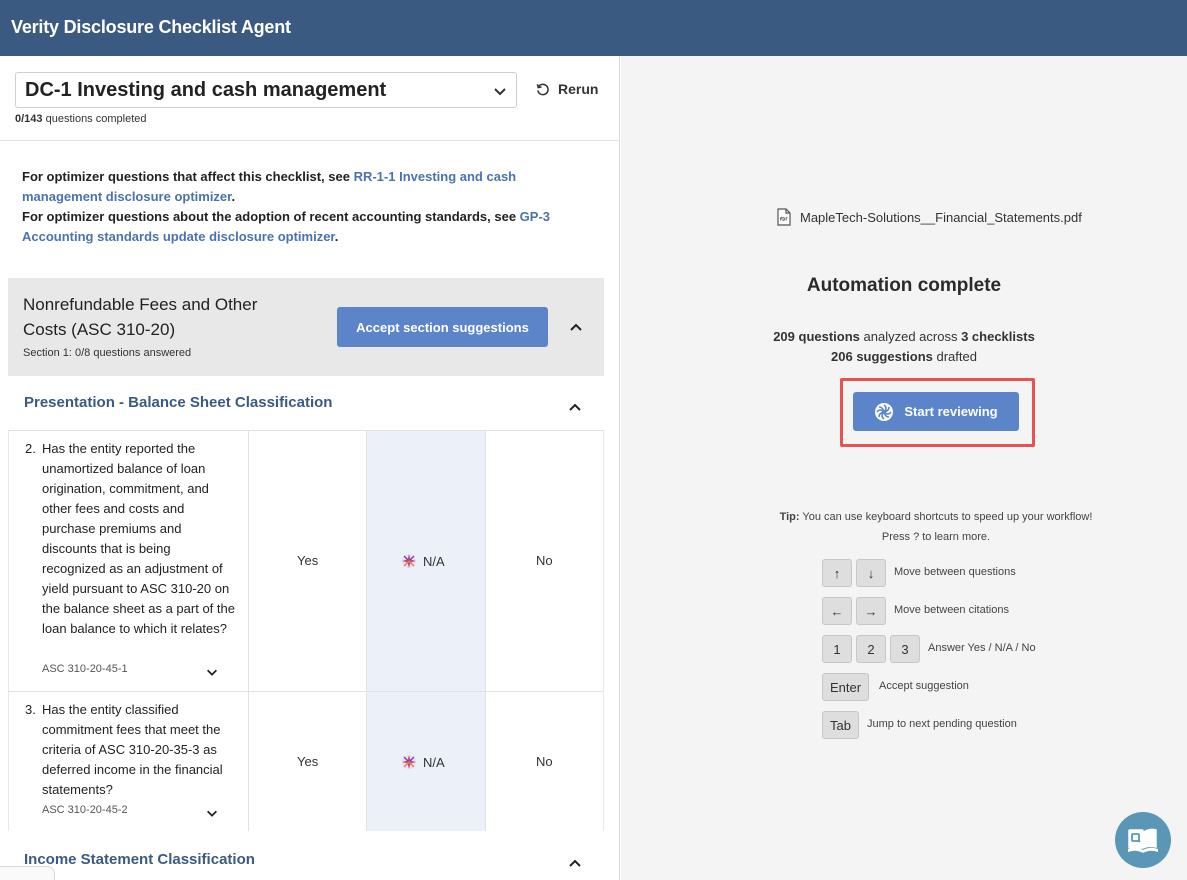 The height and width of the screenshot is (880, 1187). Describe the element at coordinates (871, 611) in the screenshot. I see `key-right: →` at that location.